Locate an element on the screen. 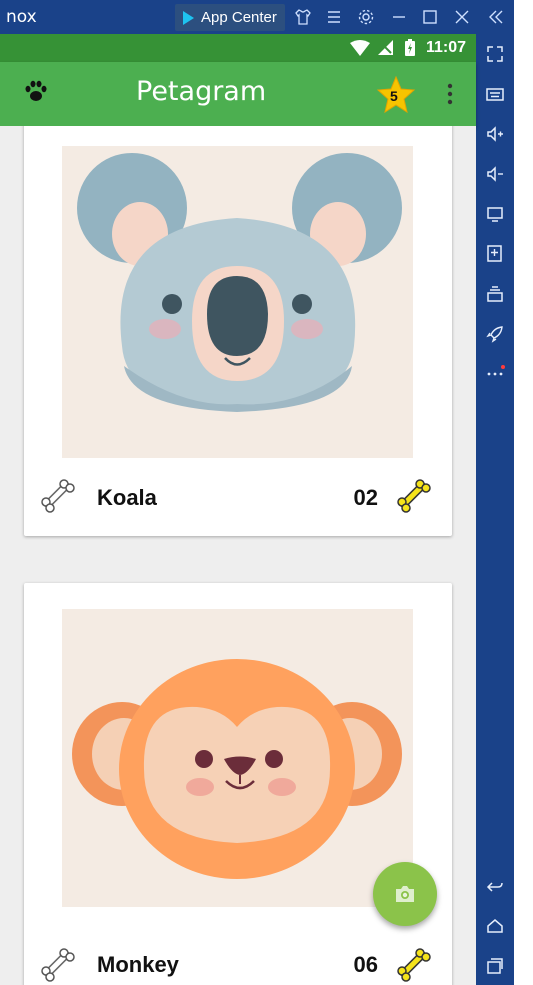 This screenshot has height=985, width=533. emulator-title-bar: nox App Center is located at coordinates (257, 17).